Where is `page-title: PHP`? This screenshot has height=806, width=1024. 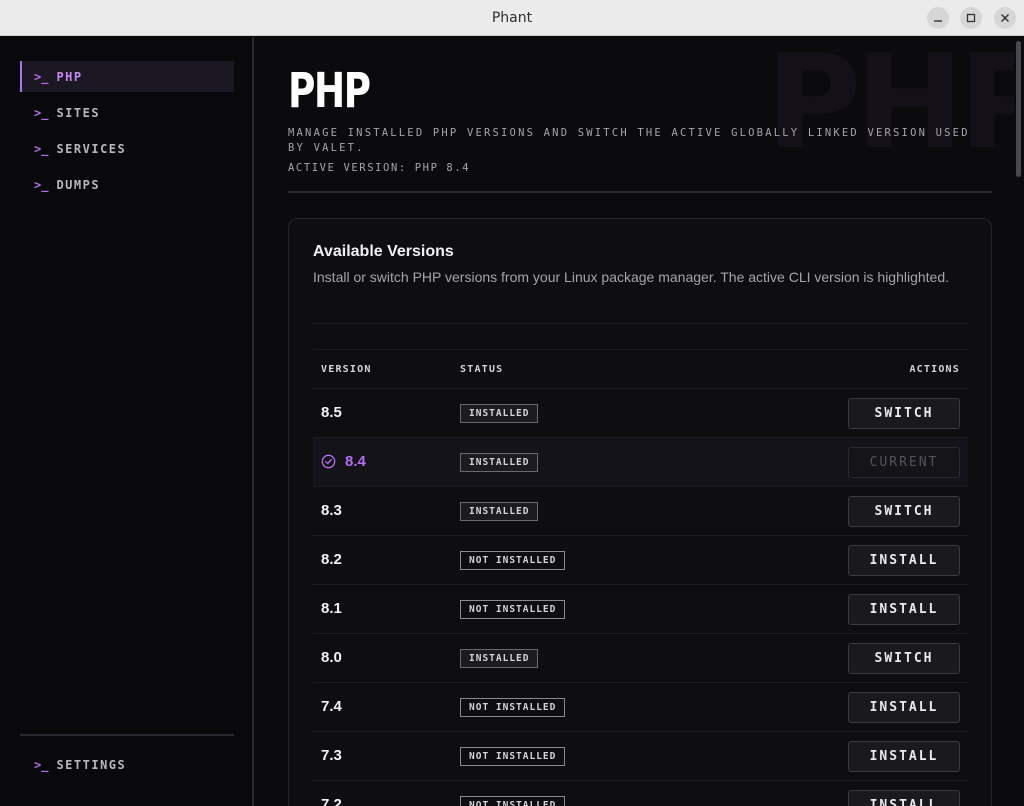 page-title: PHP is located at coordinates (329, 91).